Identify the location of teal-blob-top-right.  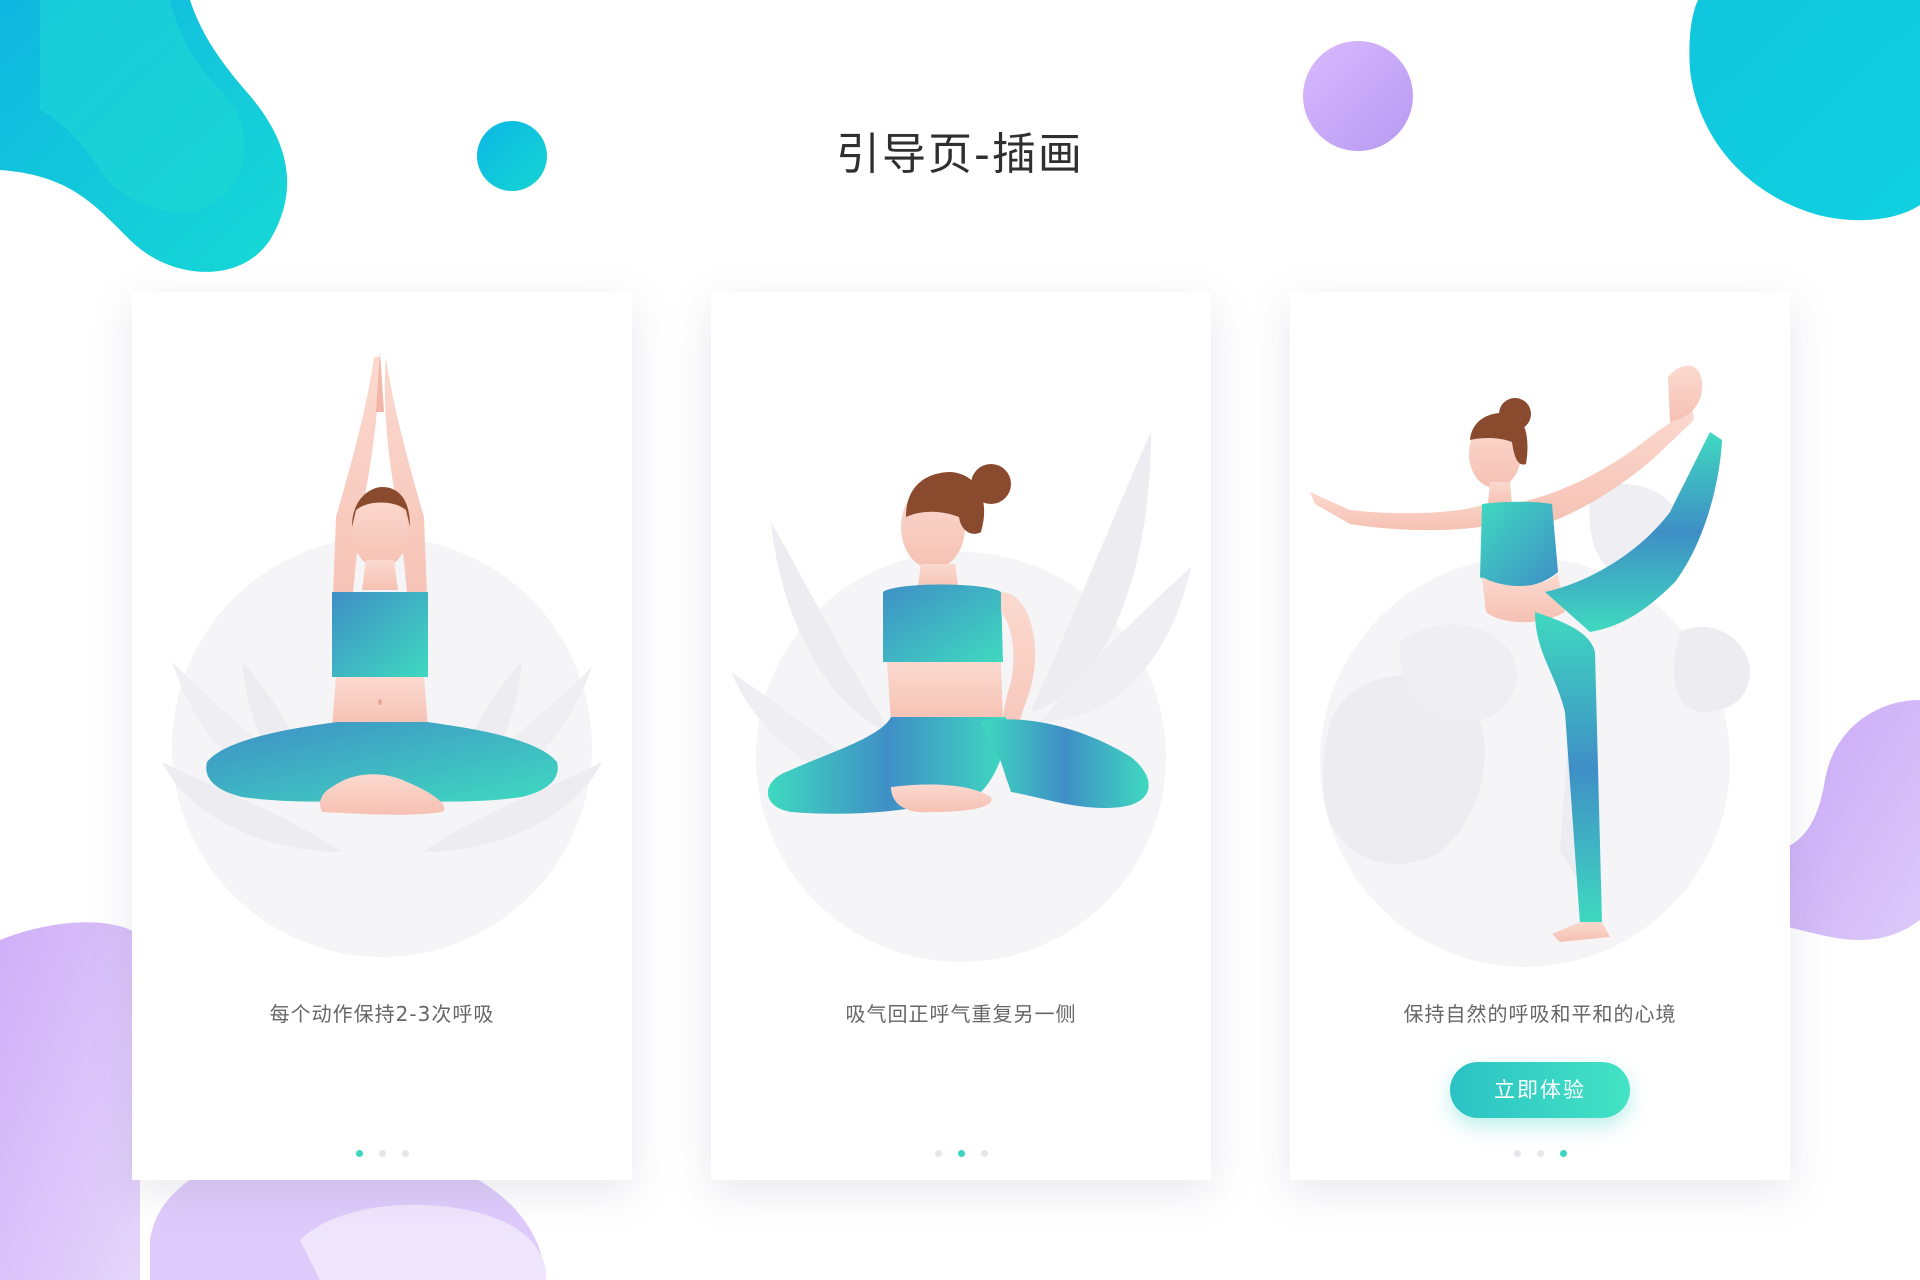
(1804, 110).